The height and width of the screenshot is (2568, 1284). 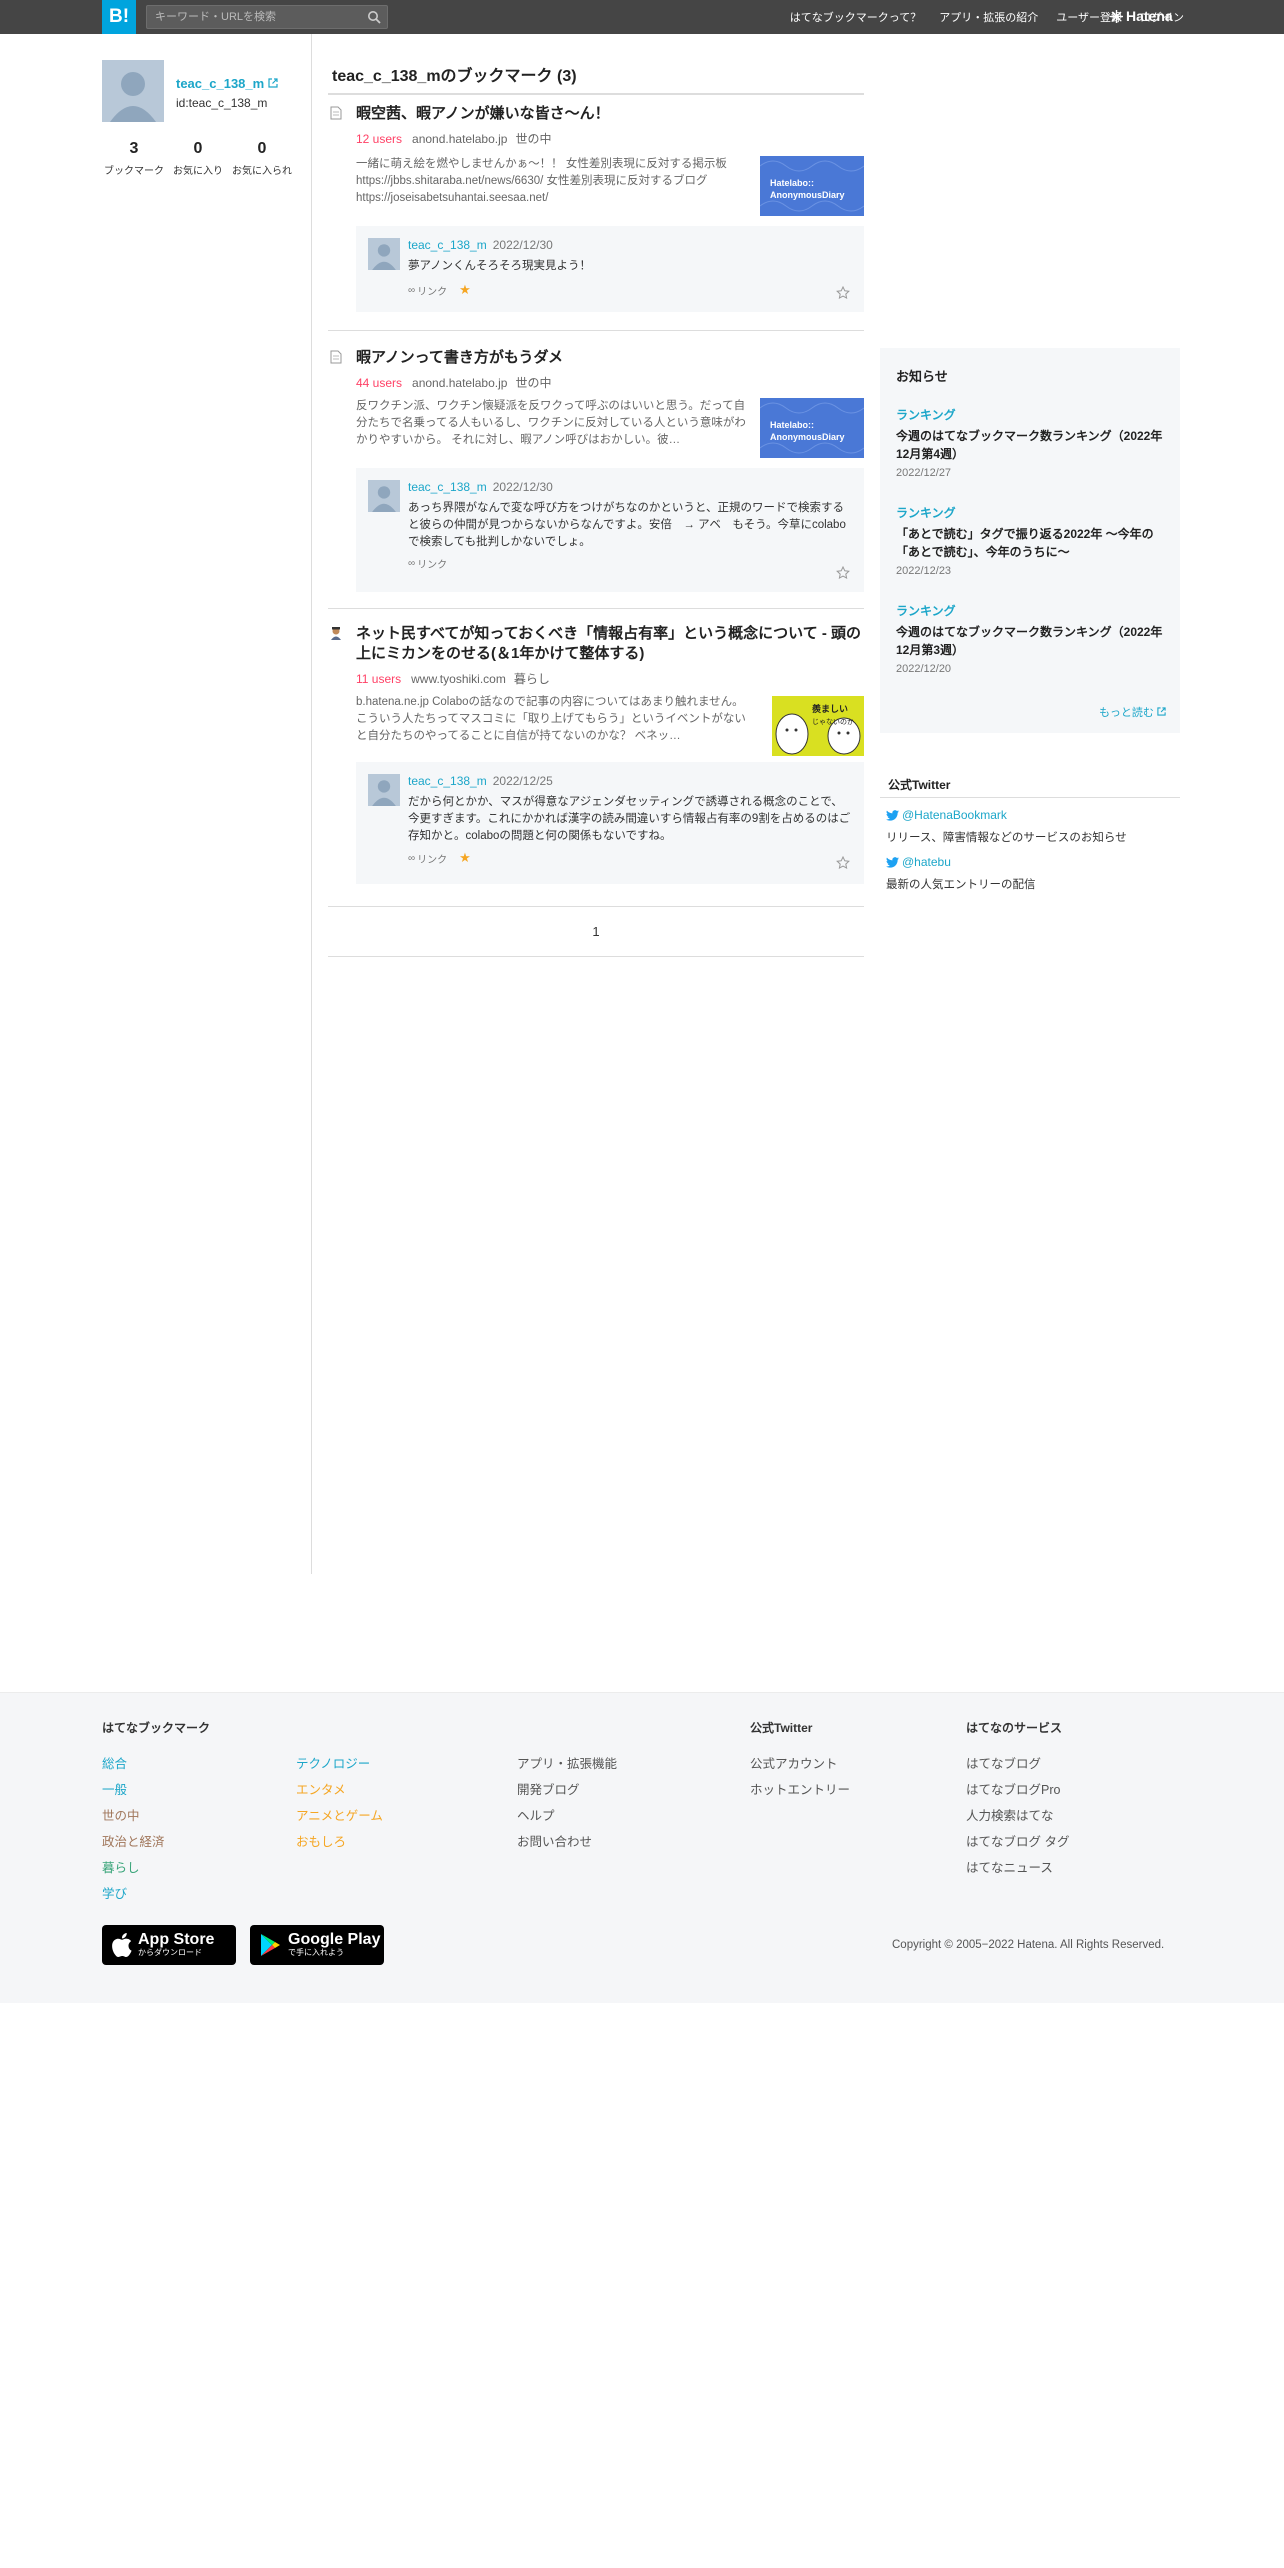 What do you see at coordinates (379, 139) in the screenshot?
I see `entry-users: 12 users` at bounding box center [379, 139].